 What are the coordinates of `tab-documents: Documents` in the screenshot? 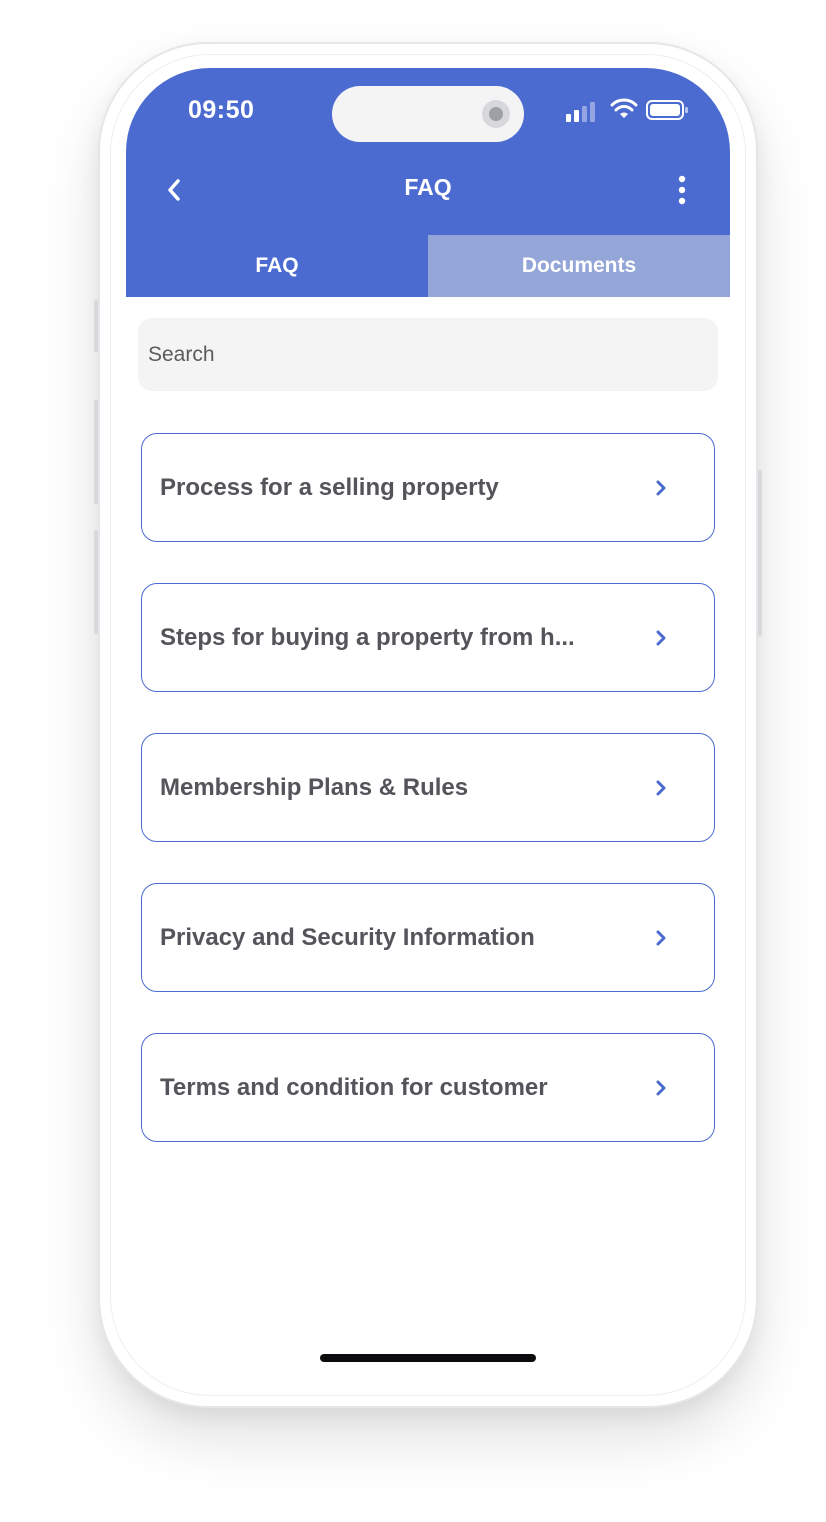 It's located at (579, 266).